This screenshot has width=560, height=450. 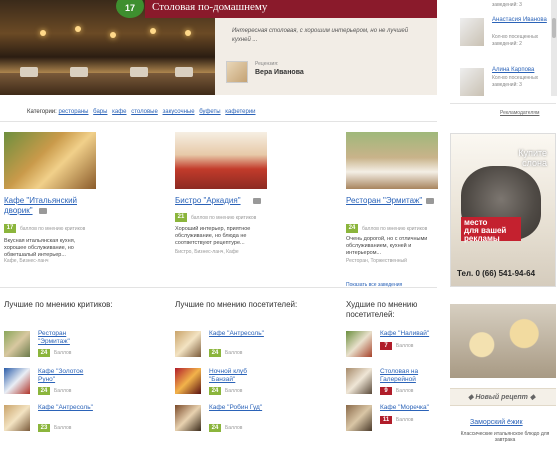 I want to click on list-heading: Лучшие по мнению посетителей:, so click(x=236, y=304).